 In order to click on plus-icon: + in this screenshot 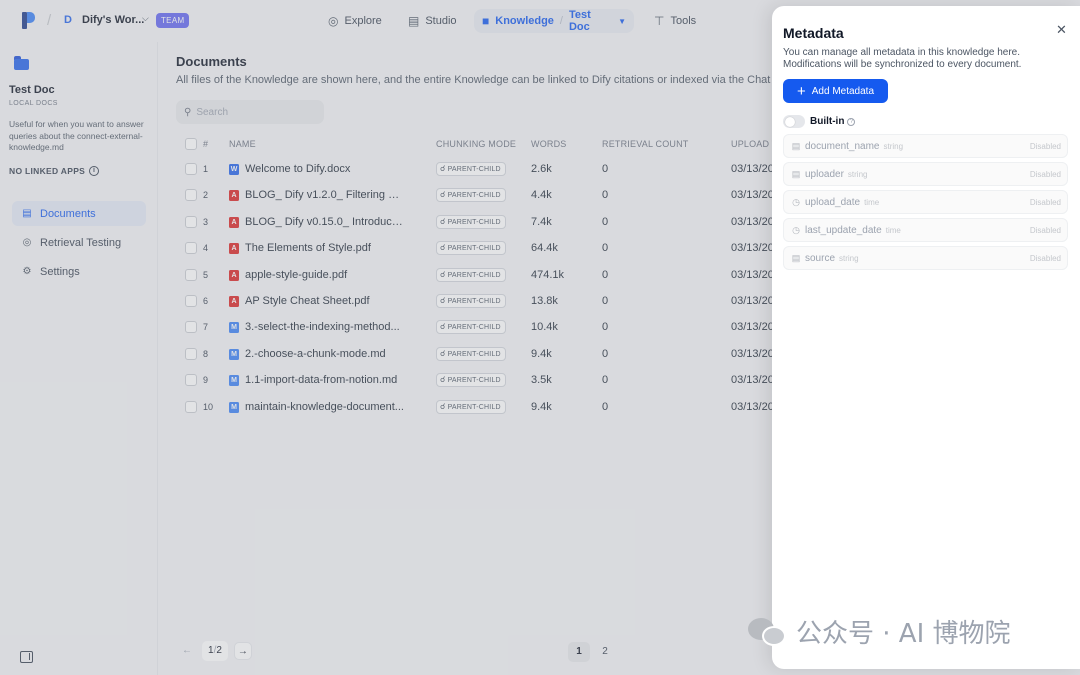, I will do `click(801, 91)`.